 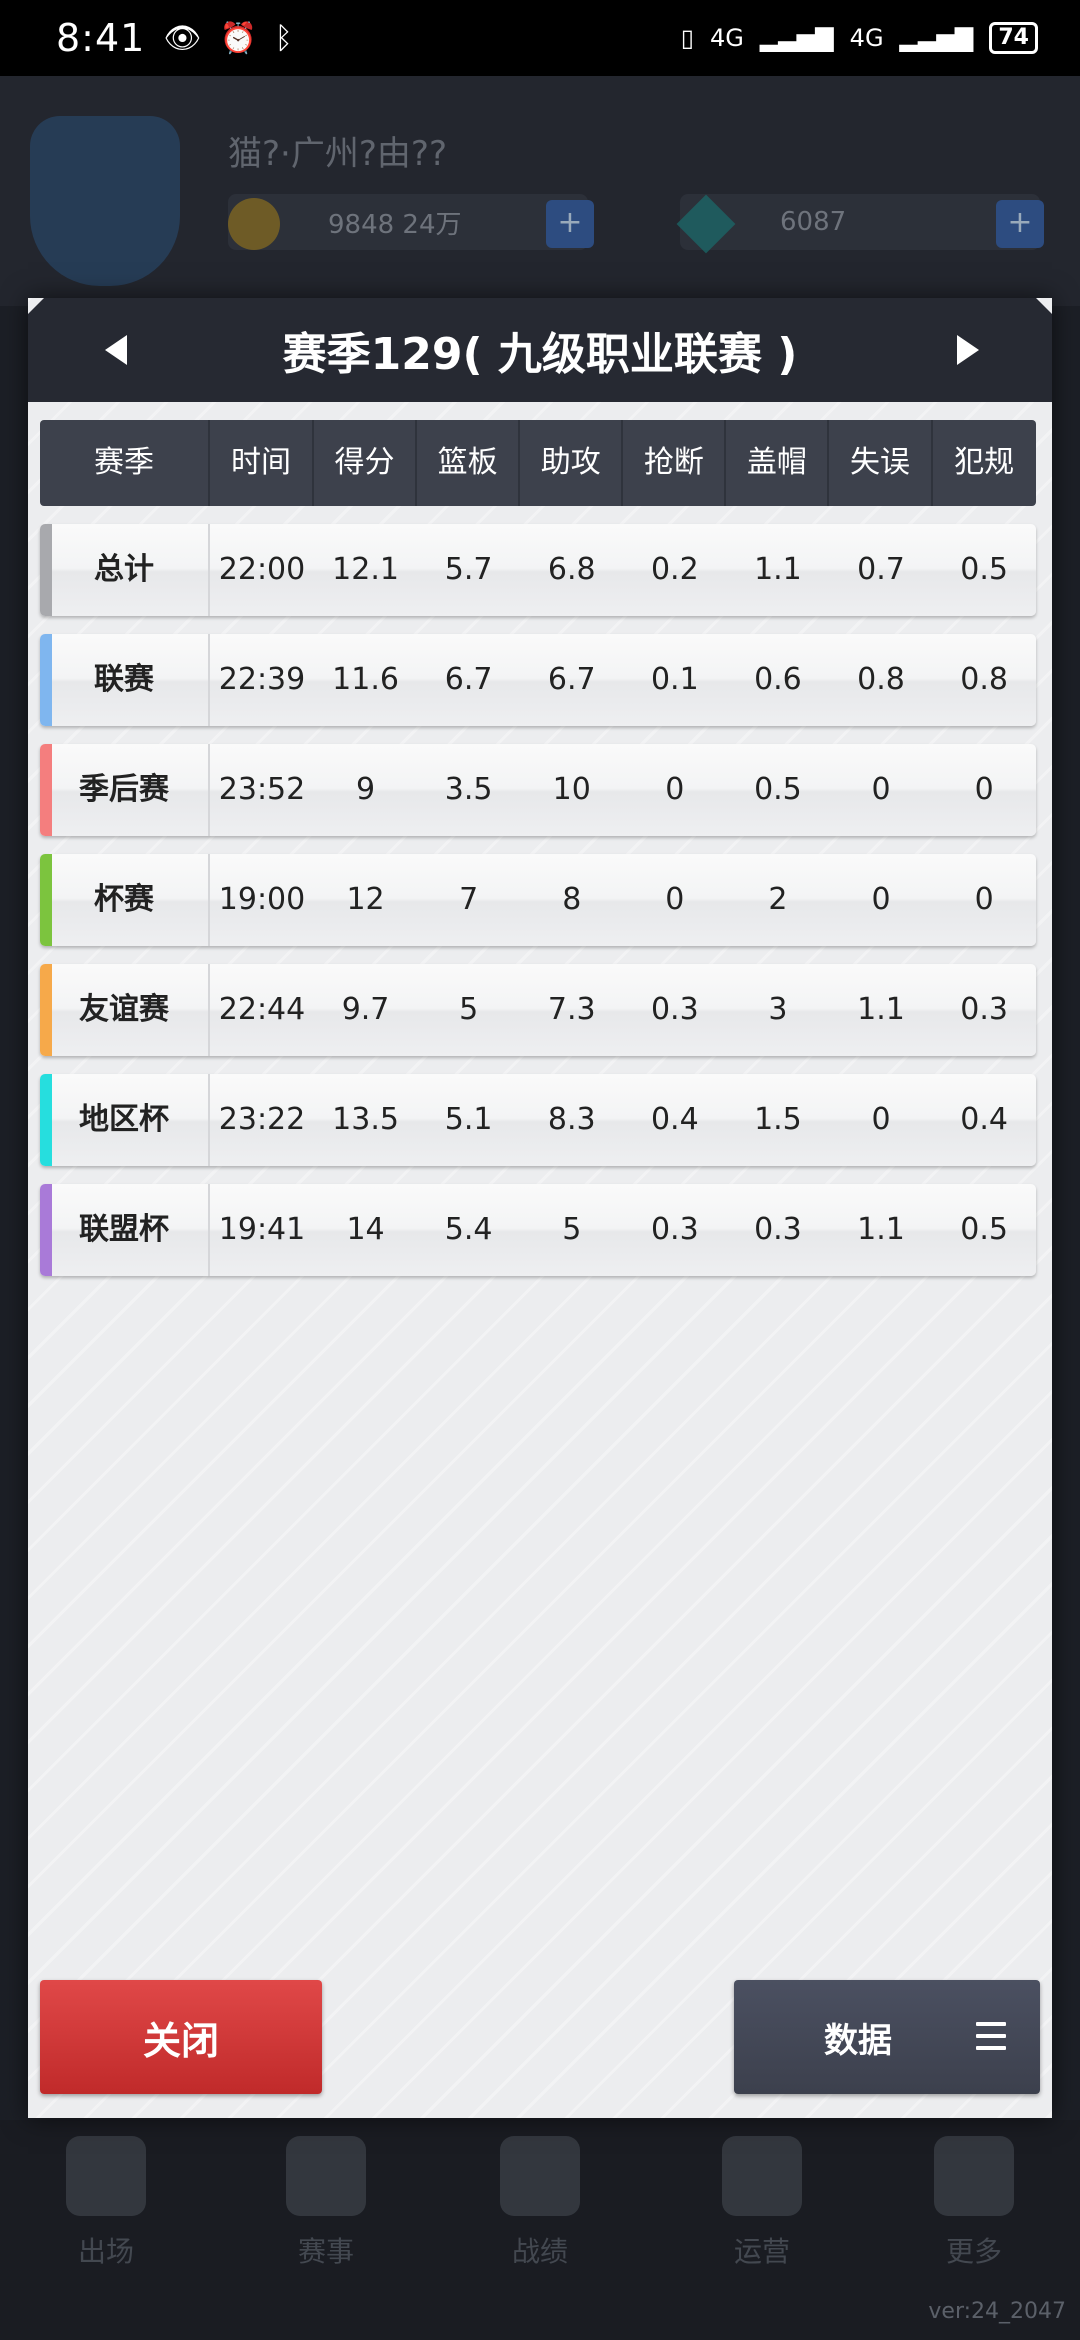 I want to click on signal-icon: 4G, so click(x=726, y=38).